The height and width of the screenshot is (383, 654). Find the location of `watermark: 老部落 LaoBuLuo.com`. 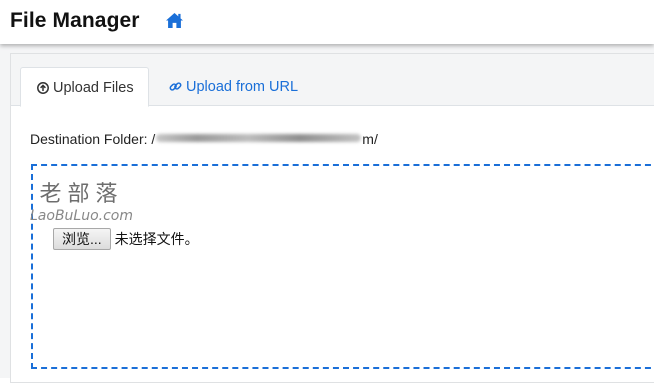

watermark: 老部落 LaoBuLuo.com is located at coordinates (82, 203).